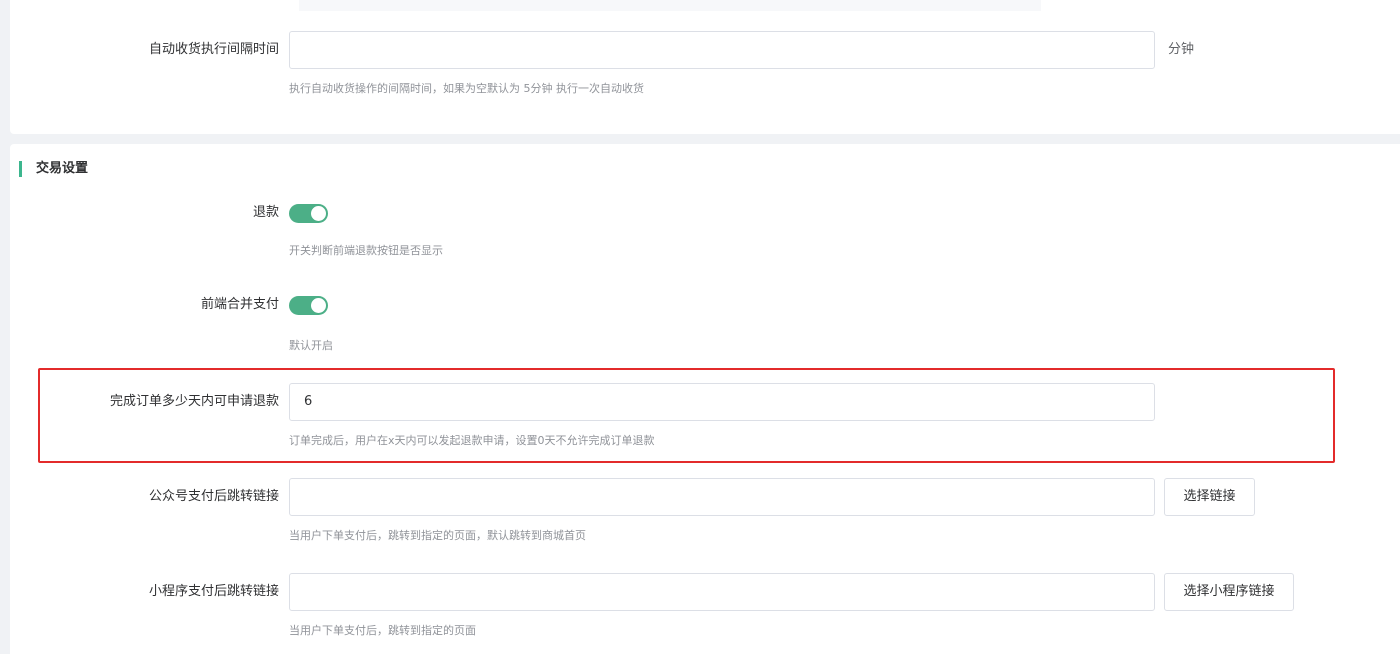  I want to click on merge-pay-label: 前端合并支付, so click(239, 304).